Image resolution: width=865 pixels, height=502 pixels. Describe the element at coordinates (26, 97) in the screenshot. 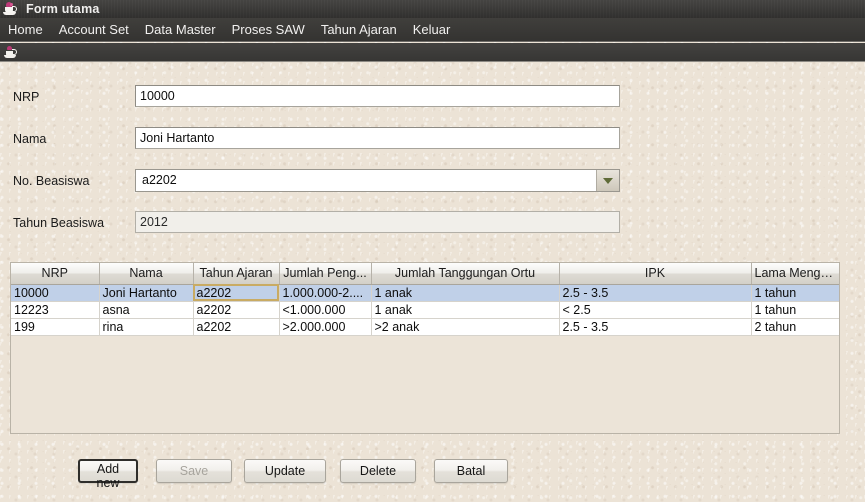

I see `label-nrp: NRP` at that location.